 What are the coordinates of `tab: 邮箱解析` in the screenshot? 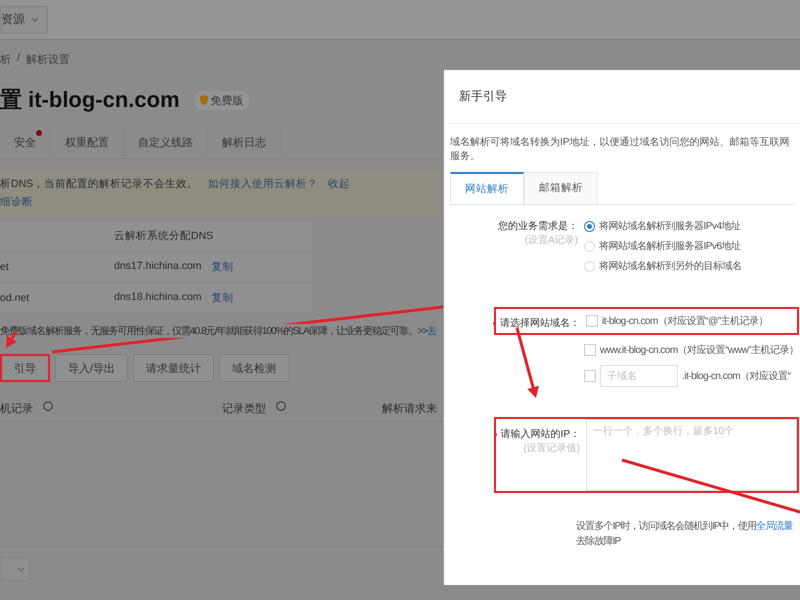 It's located at (561, 188).